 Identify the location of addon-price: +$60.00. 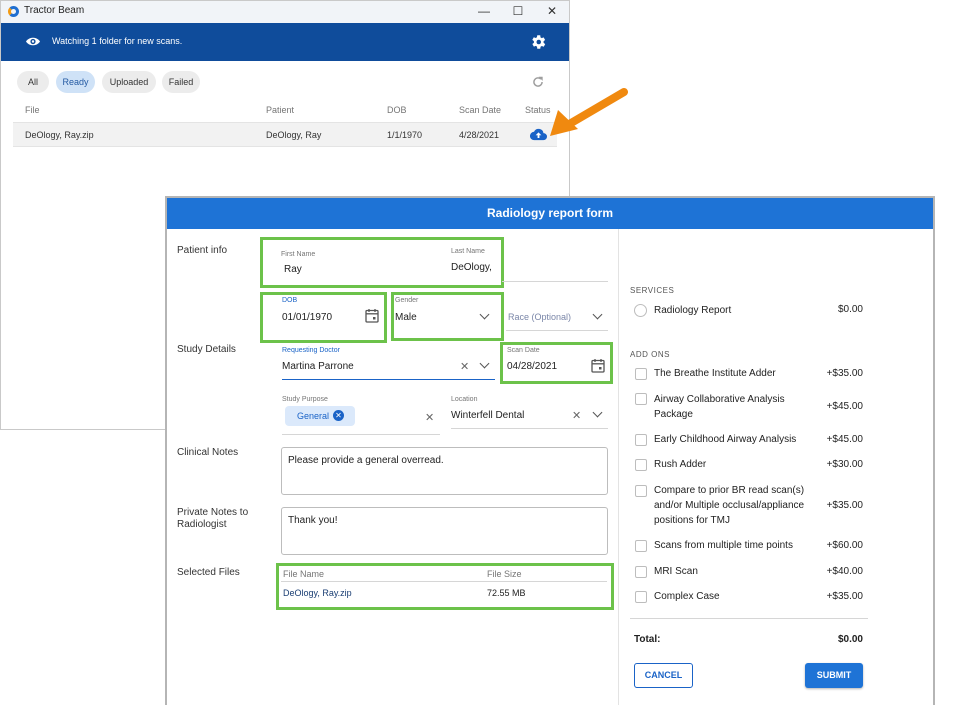
(844, 545).